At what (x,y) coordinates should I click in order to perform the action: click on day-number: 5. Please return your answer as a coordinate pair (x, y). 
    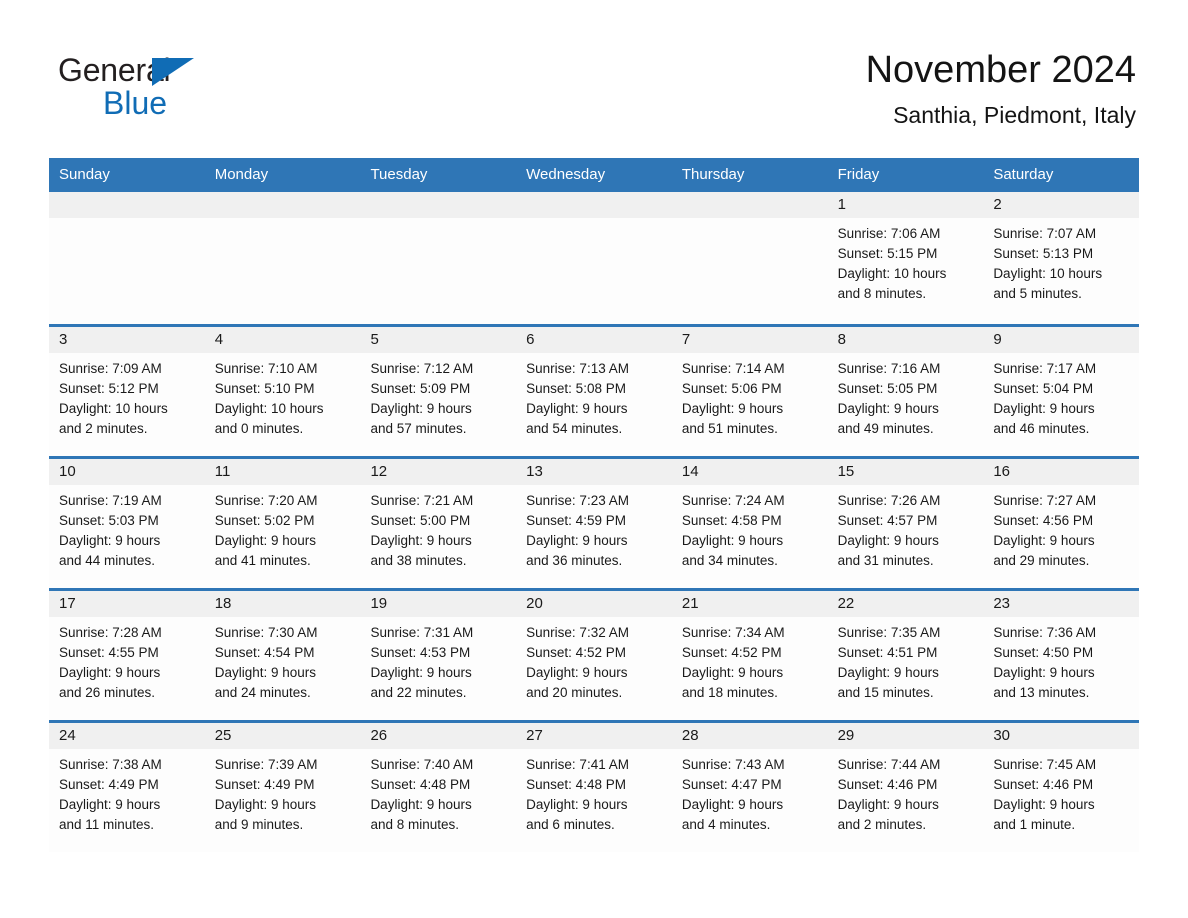
    Looking at the image, I should click on (374, 339).